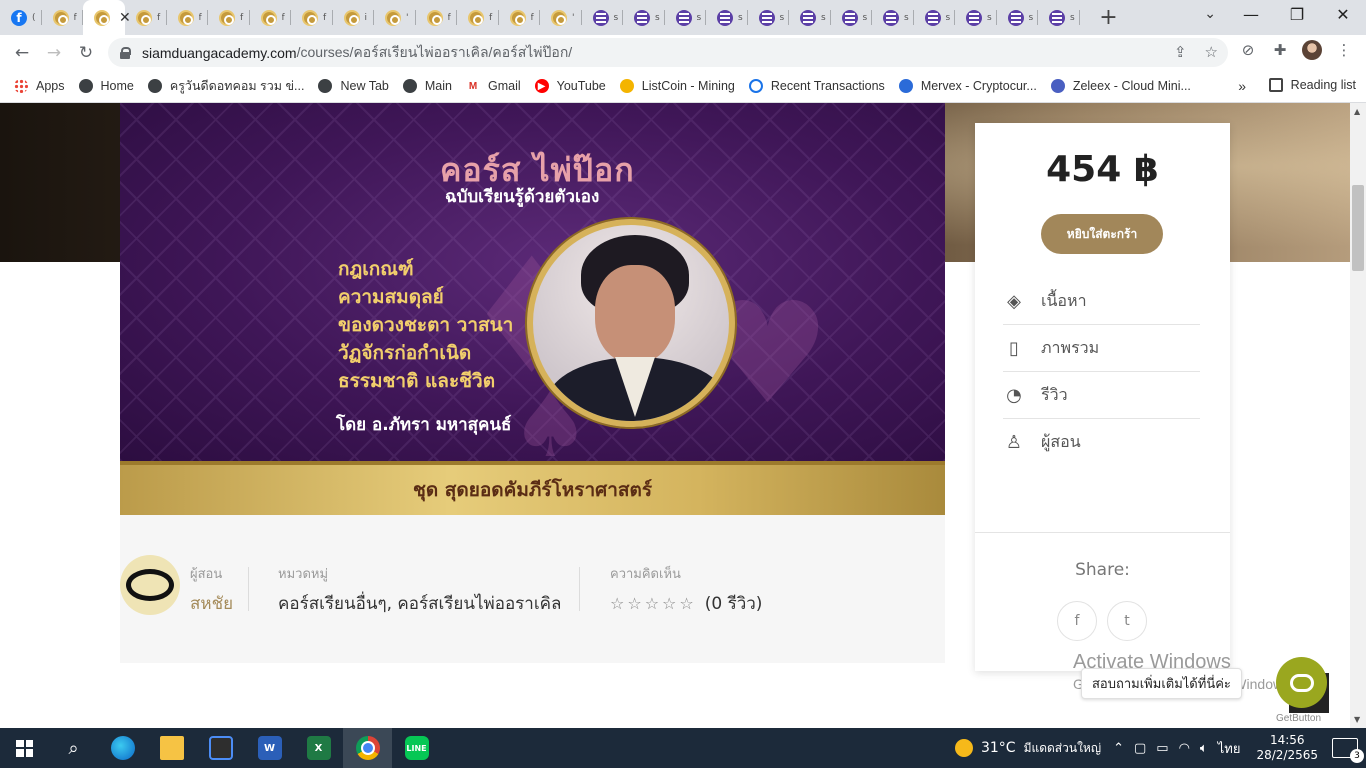 Image resolution: width=1366 pixels, height=768 pixels. I want to click on reload-button: ↻, so click(86, 53).